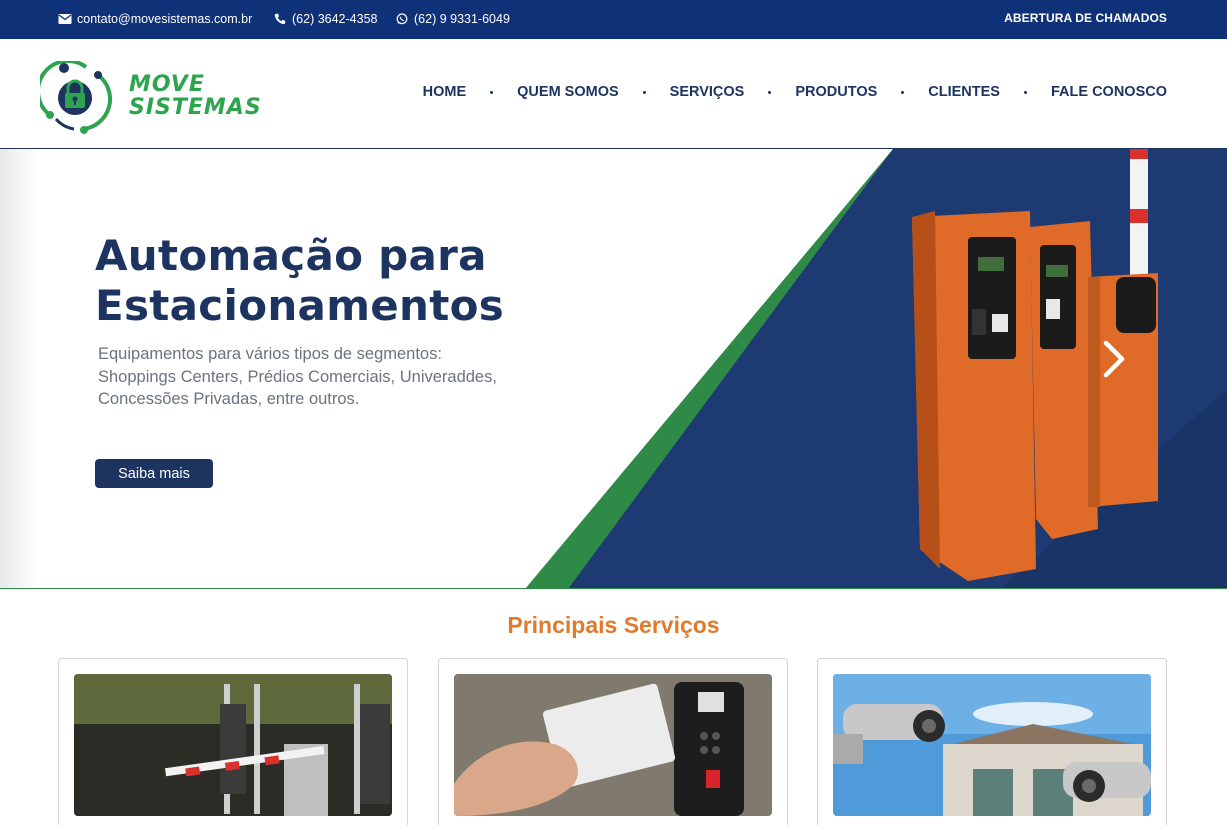 The width and height of the screenshot is (1227, 825). What do you see at coordinates (1085, 18) in the screenshot?
I see `open-ticket-link: ABERTURA DE CHAMADOS` at bounding box center [1085, 18].